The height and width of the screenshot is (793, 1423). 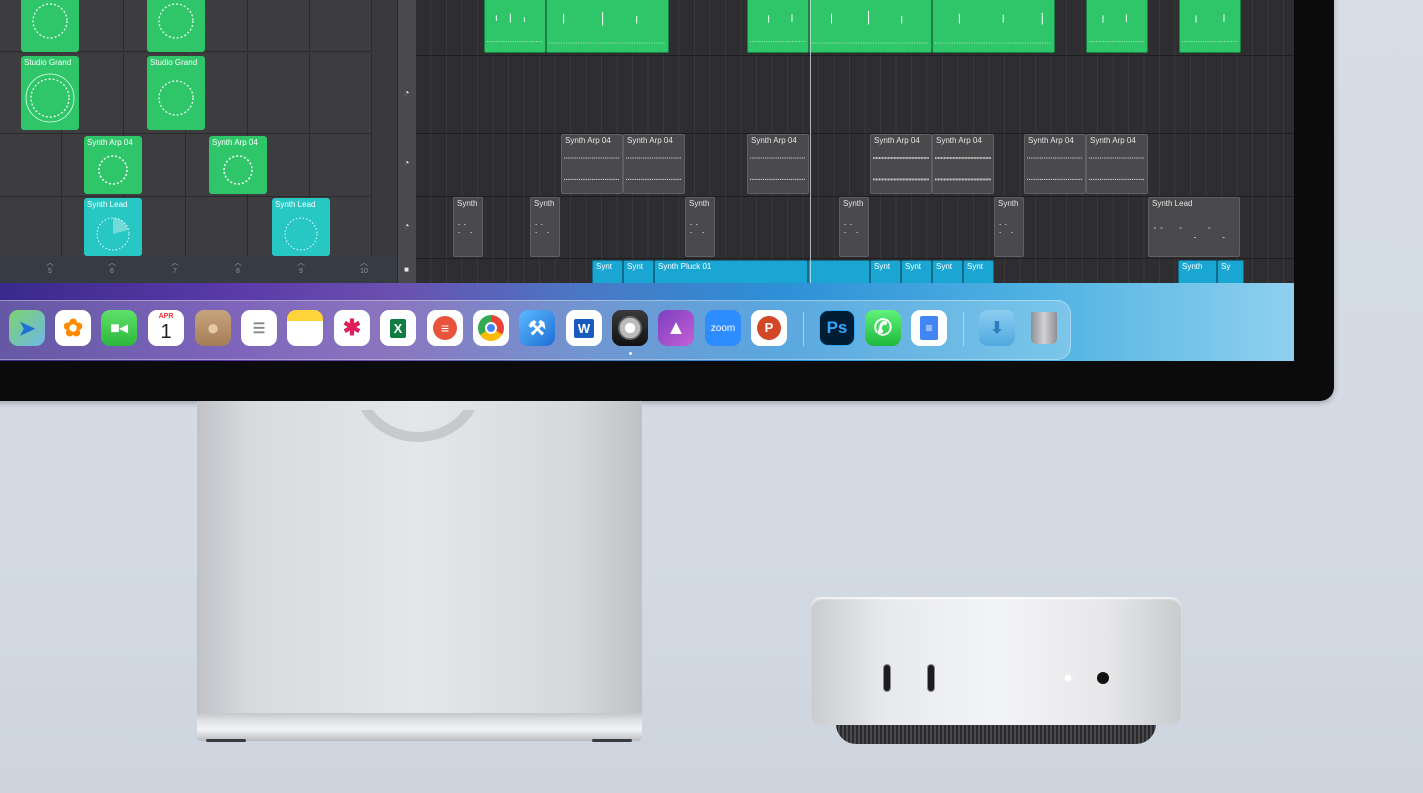 I want to click on region-label: Sy, so click(x=1226, y=266).